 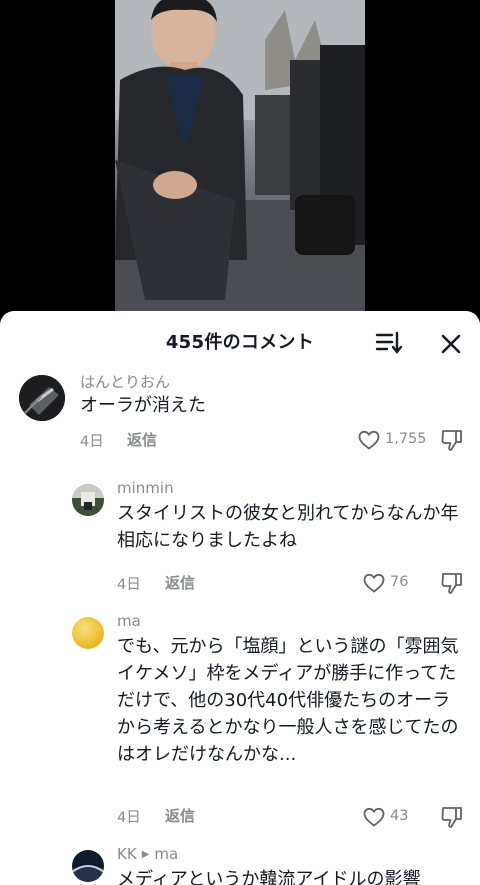 I want to click on reply-arrow-icon: ▶, so click(x=145, y=854).